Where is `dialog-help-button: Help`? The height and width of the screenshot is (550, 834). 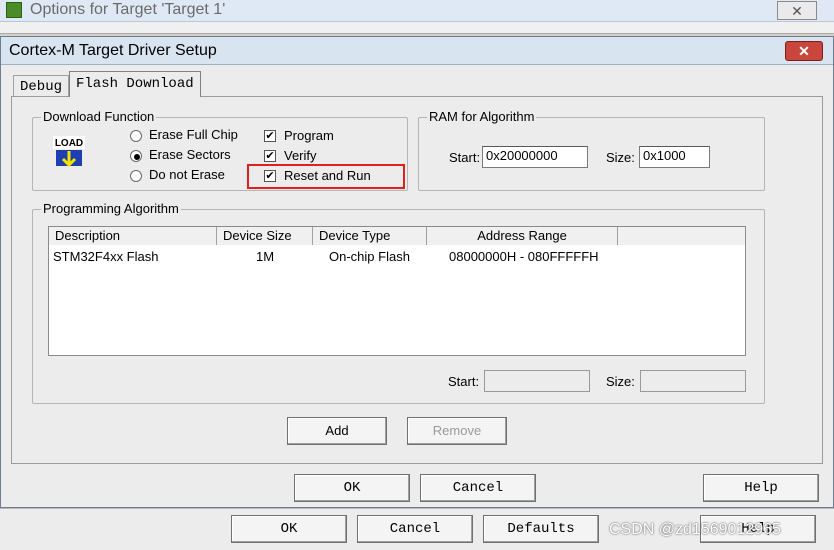 dialog-help-button: Help is located at coordinates (761, 488).